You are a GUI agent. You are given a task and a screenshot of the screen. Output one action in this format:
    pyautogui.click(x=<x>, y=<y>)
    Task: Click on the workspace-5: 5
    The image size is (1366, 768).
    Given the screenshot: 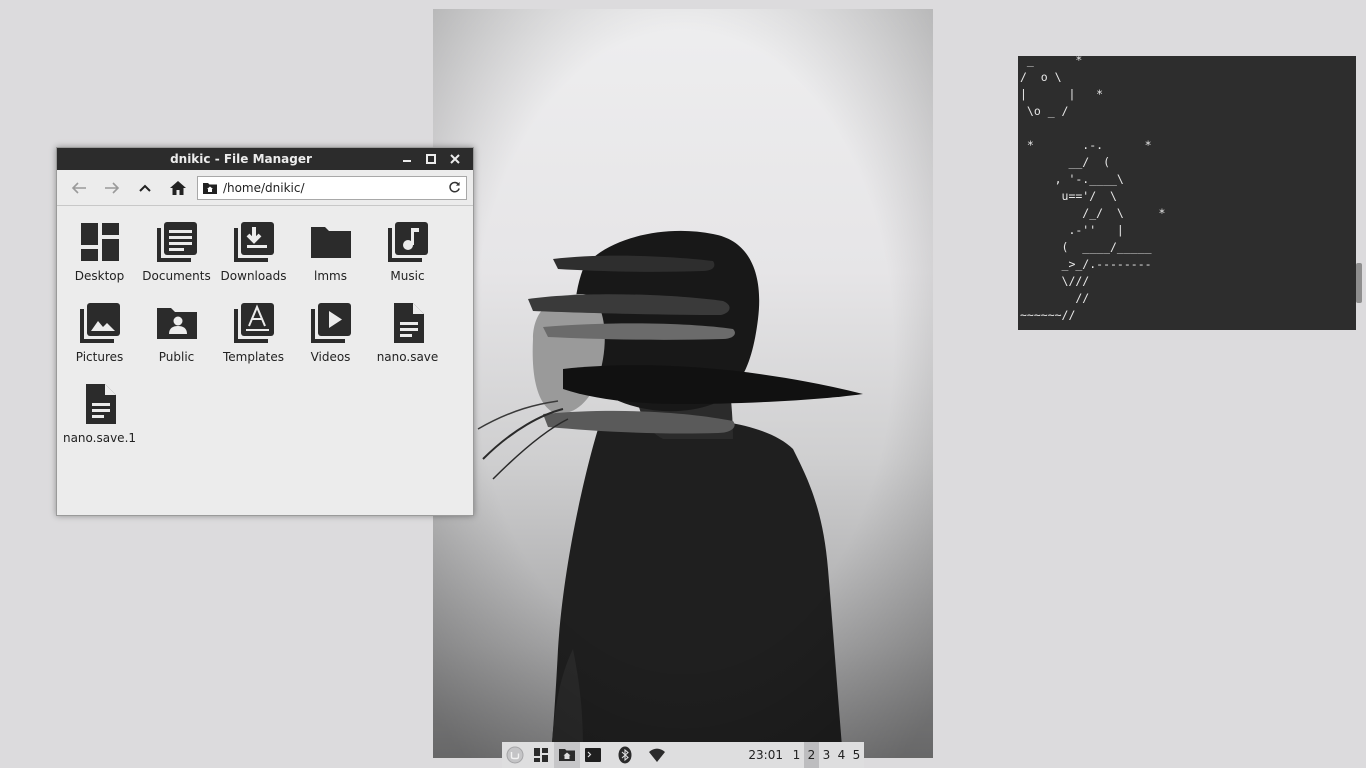 What is the action you would take?
    pyautogui.click(x=856, y=755)
    